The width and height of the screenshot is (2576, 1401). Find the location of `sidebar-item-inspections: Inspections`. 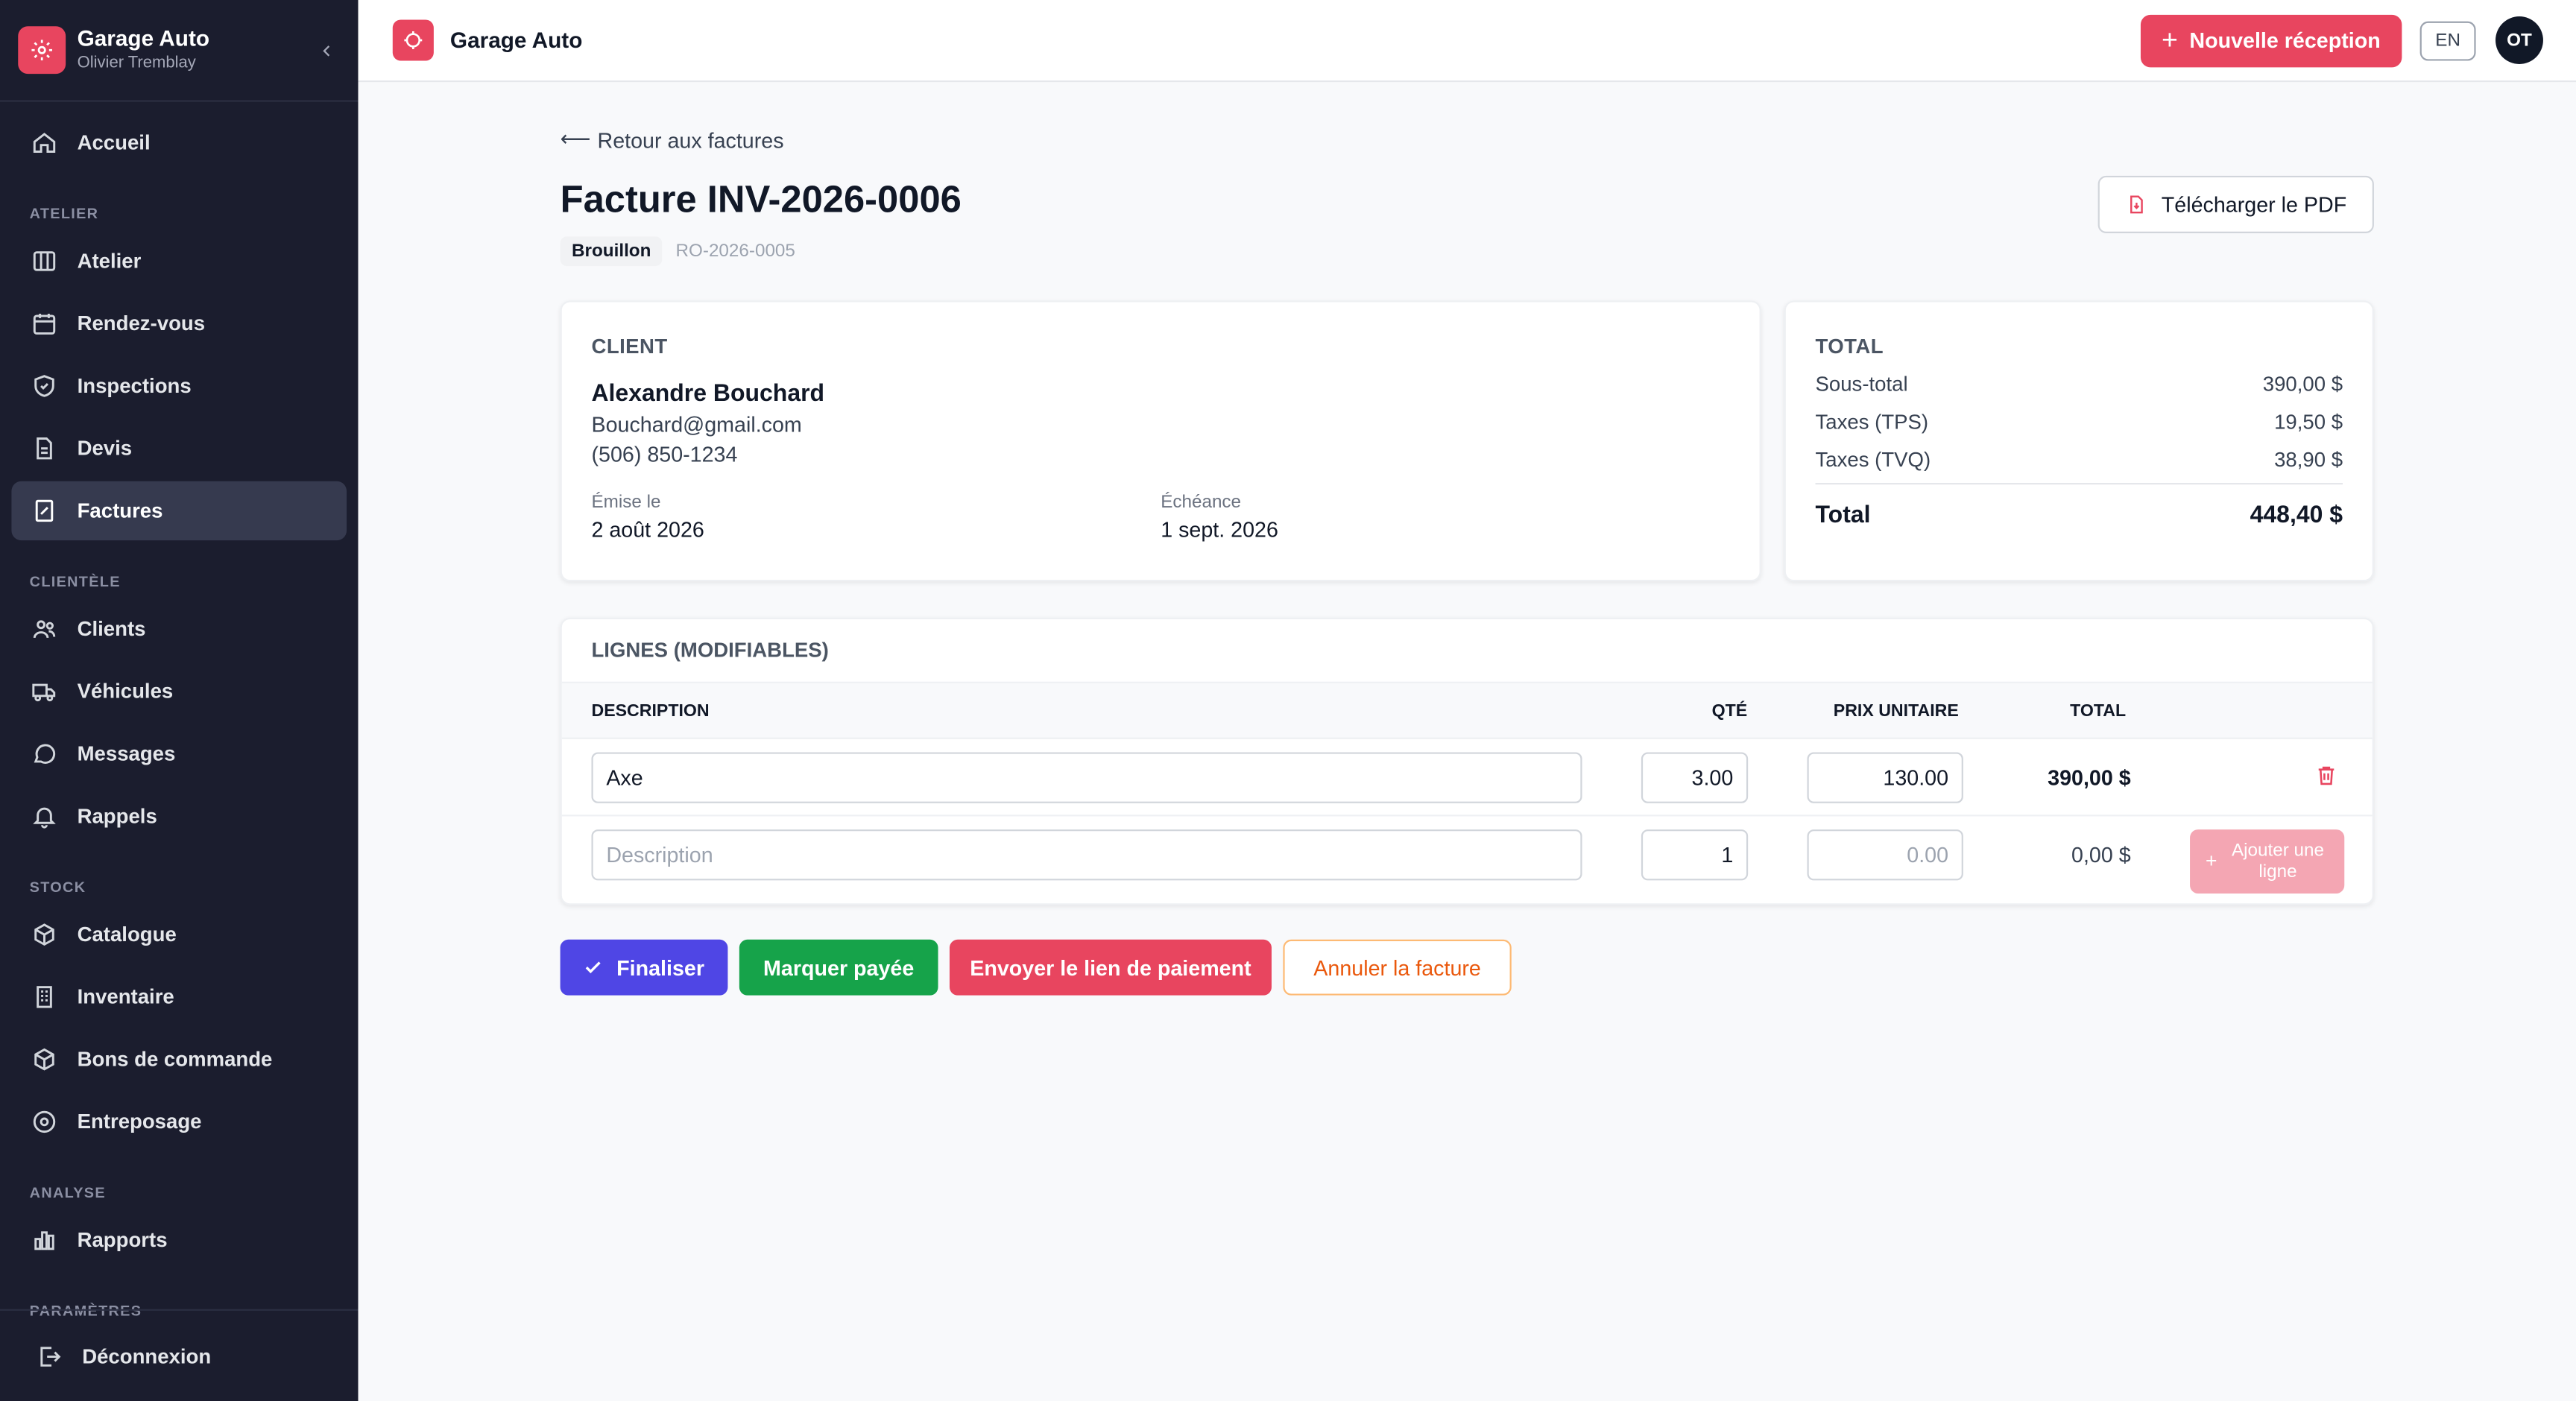

sidebar-item-inspections: Inspections is located at coordinates (179, 385).